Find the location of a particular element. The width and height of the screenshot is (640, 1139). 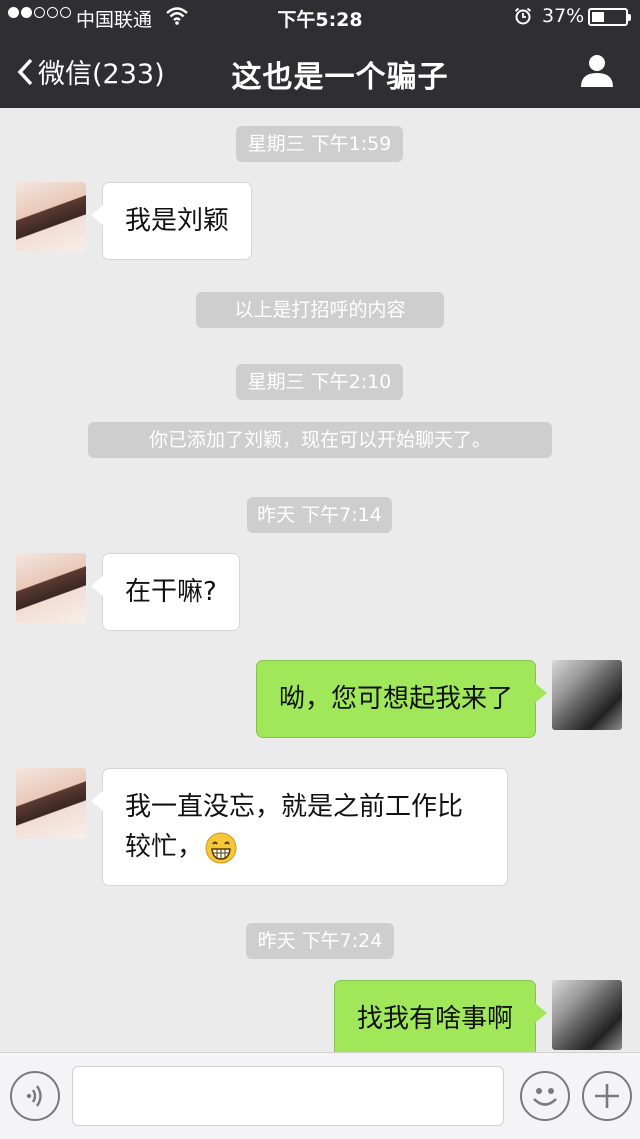

message-text: 我一直没忘，就是之前工作比 is located at coordinates (294, 807).